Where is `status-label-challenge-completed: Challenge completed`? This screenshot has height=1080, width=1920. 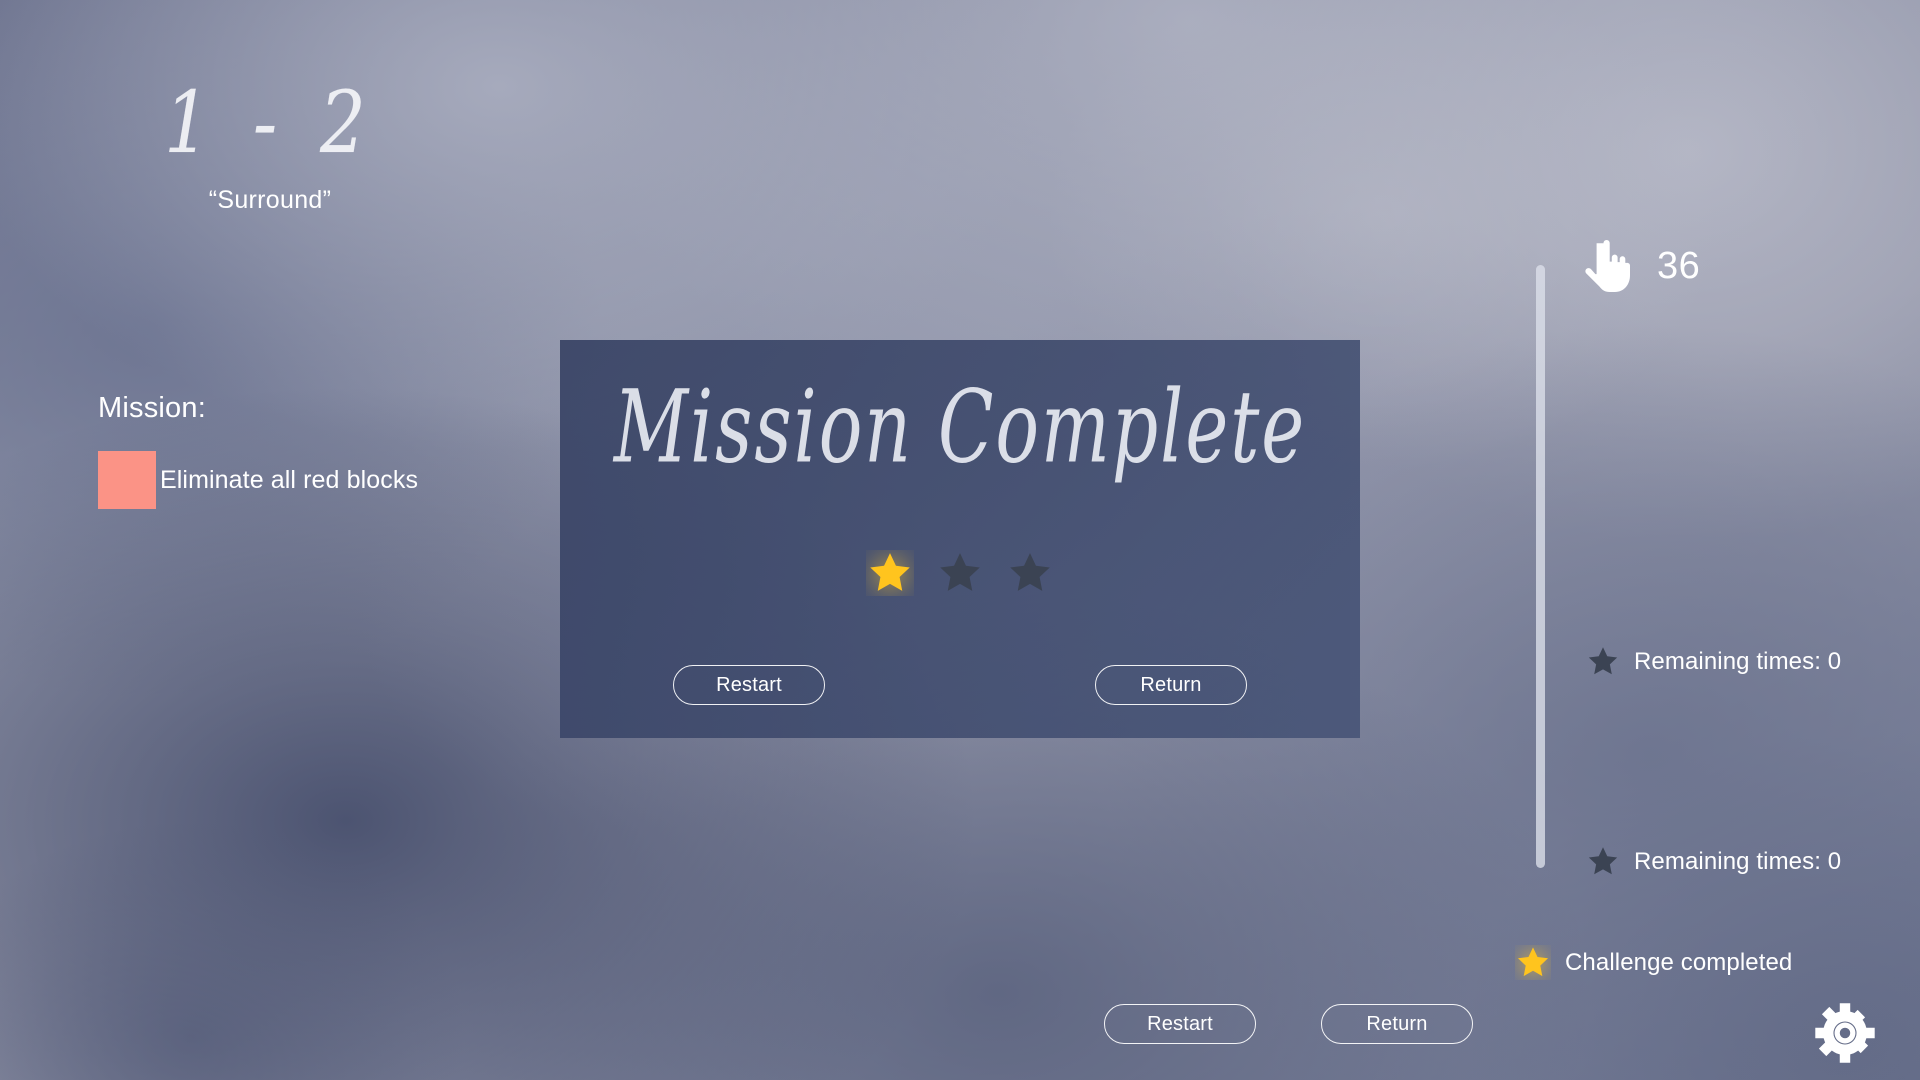 status-label-challenge-completed: Challenge completed is located at coordinates (1679, 962).